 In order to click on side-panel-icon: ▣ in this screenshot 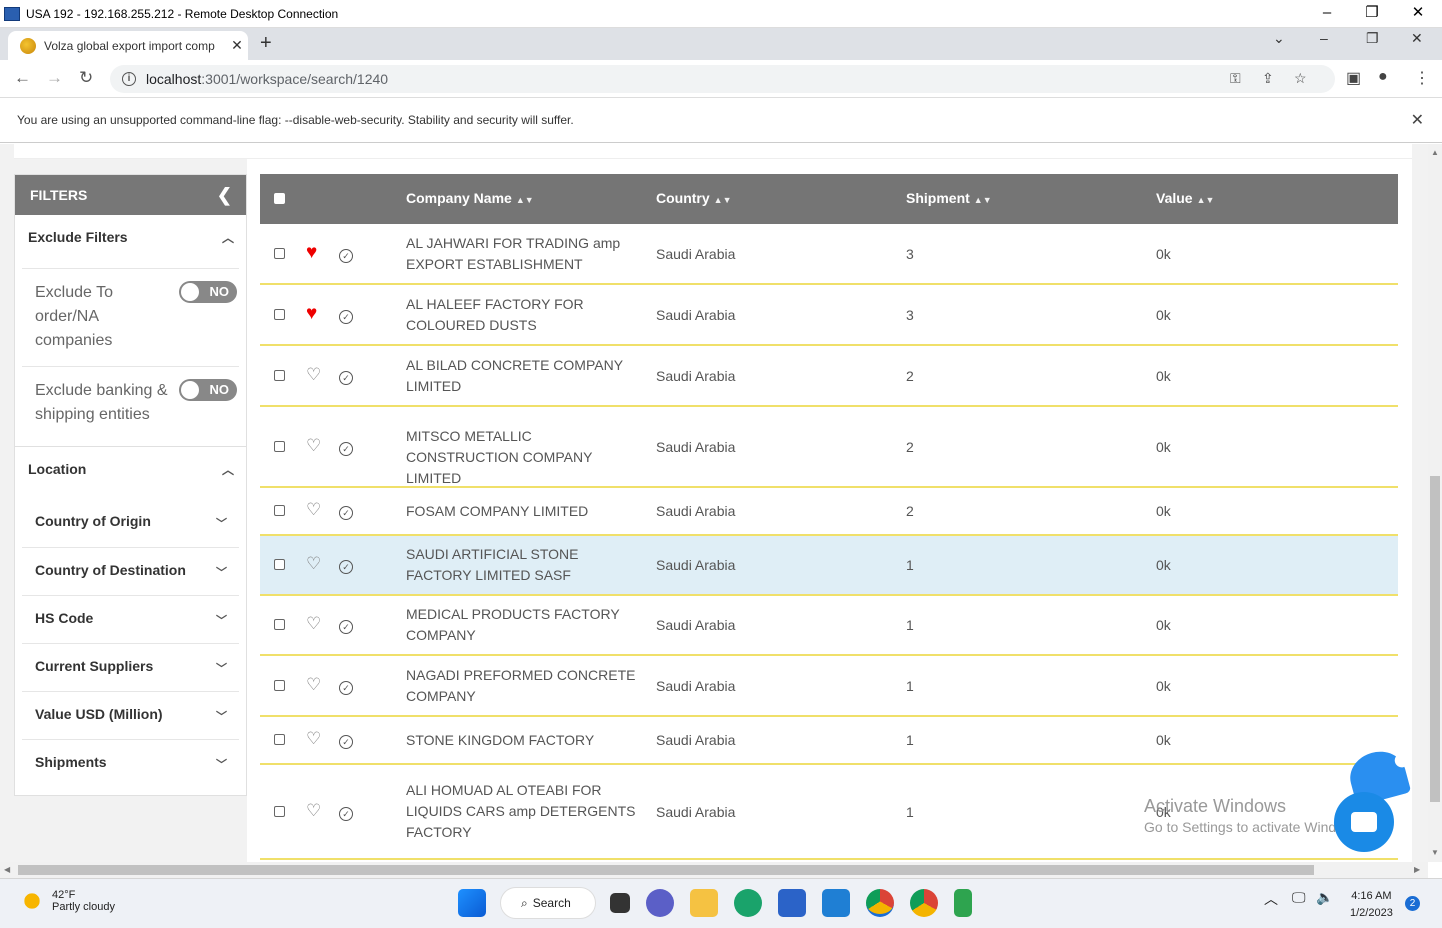, I will do `click(1353, 78)`.